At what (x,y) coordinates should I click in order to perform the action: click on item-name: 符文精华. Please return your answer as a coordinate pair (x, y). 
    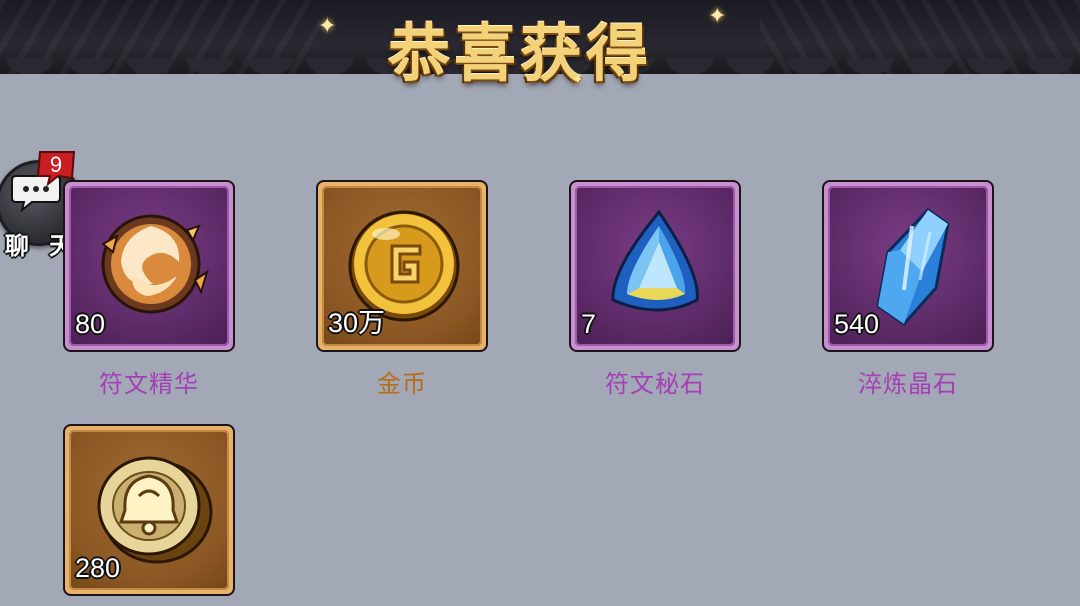
    Looking at the image, I should click on (149, 384).